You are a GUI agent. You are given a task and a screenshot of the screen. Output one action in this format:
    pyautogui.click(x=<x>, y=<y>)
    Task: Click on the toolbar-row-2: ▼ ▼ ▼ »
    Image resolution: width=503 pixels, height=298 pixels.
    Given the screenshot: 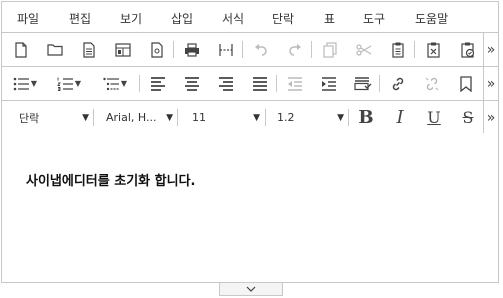 What is the action you would take?
    pyautogui.click(x=250, y=84)
    